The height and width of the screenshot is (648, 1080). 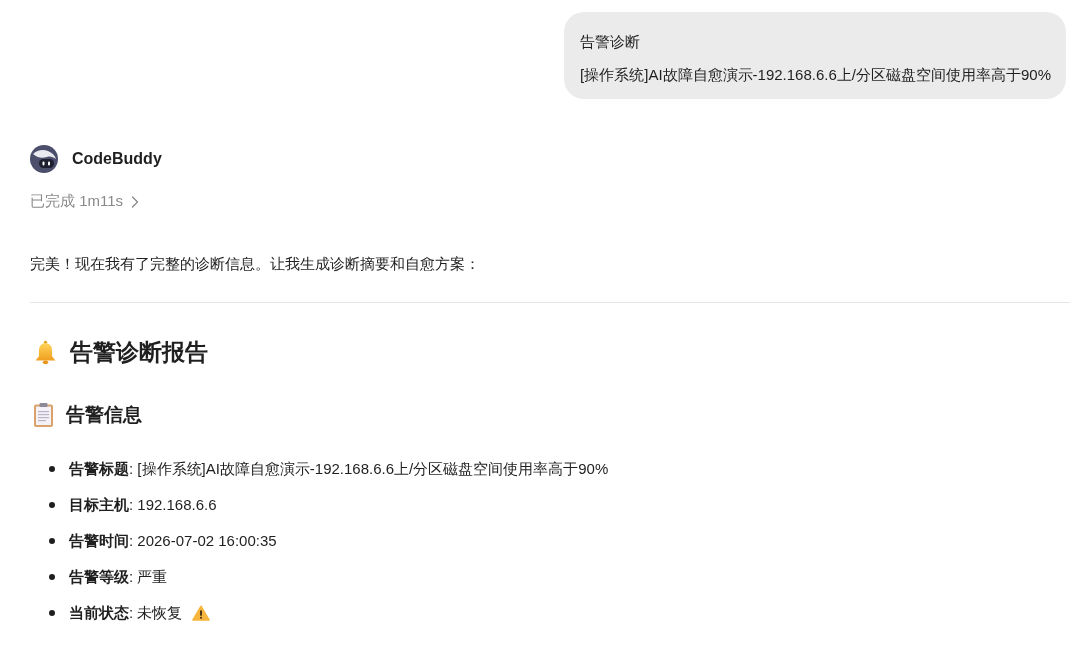 What do you see at coordinates (104, 415) in the screenshot?
I see `section-heading: 告警信息` at bounding box center [104, 415].